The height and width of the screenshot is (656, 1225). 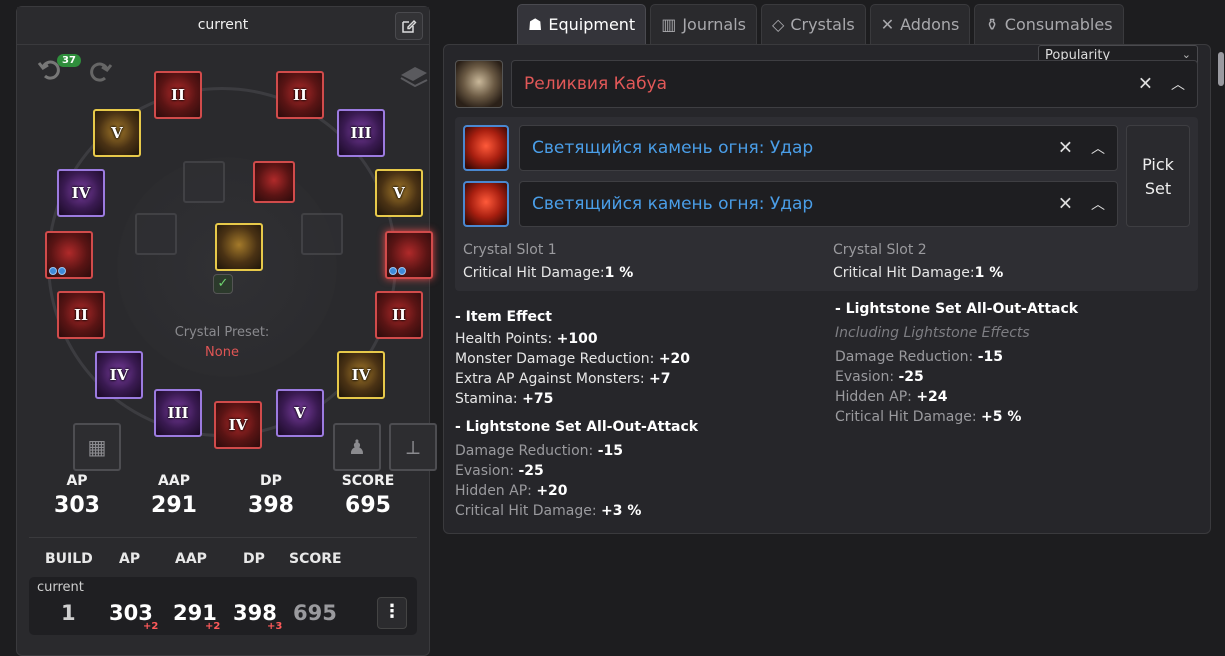 I want to click on crystal-select-1: Светящийся камень огня: Удар ✕ ︿, so click(x=818, y=148).